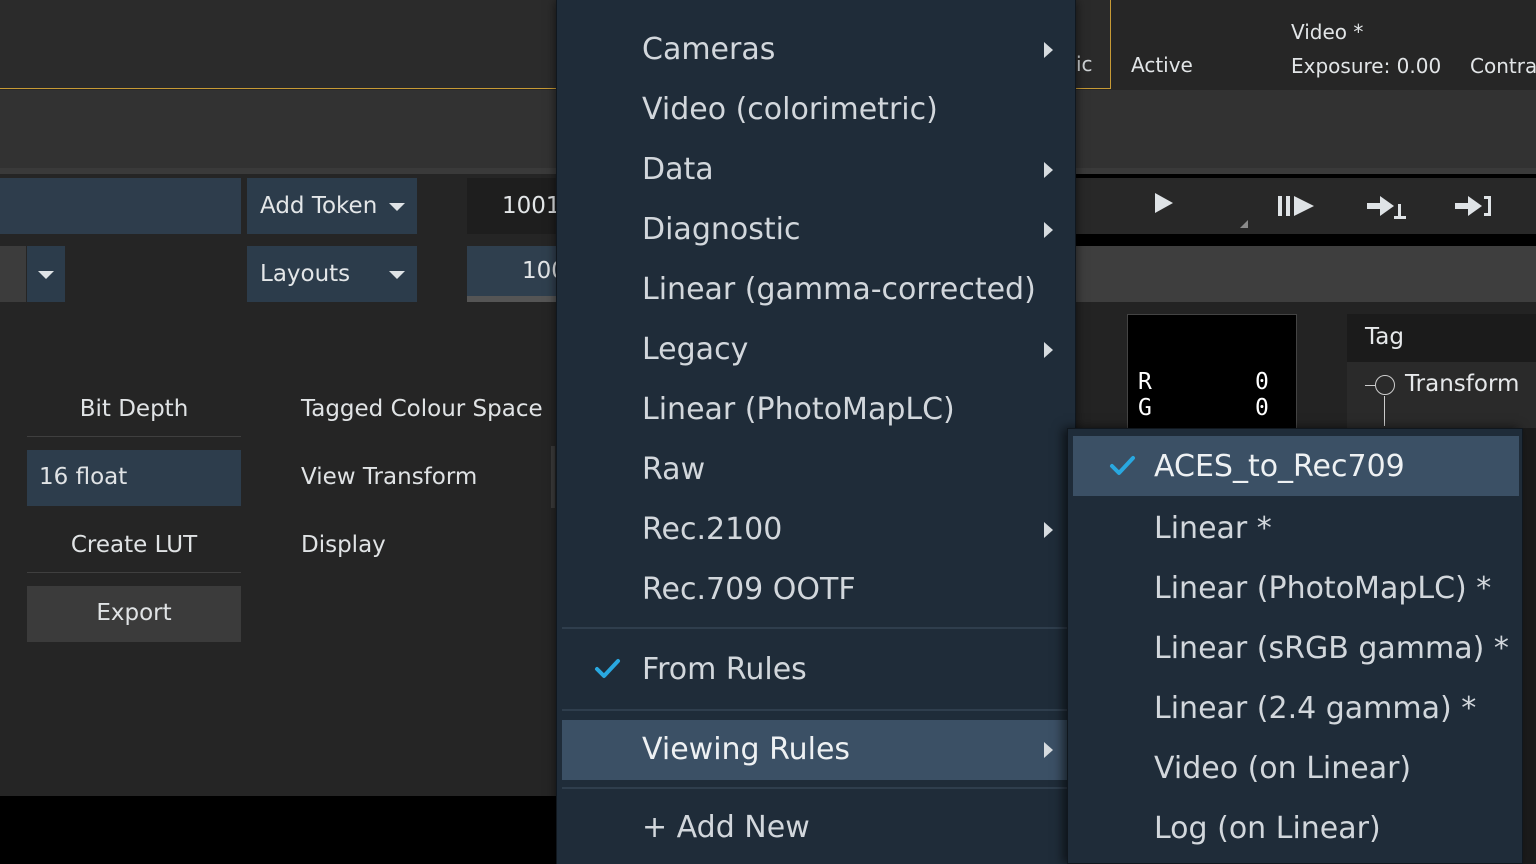  Describe the element at coordinates (814, 828) in the screenshot. I see `menu-item-add-new: + Add New` at that location.